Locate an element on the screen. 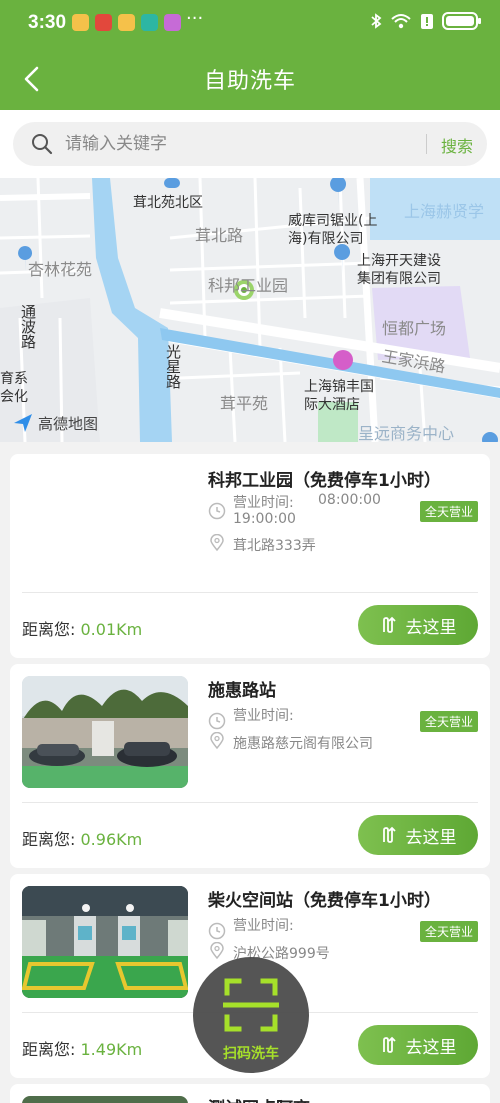 This screenshot has height=1103, width=500. station-address: 茸北路333弄 is located at coordinates (274, 546).